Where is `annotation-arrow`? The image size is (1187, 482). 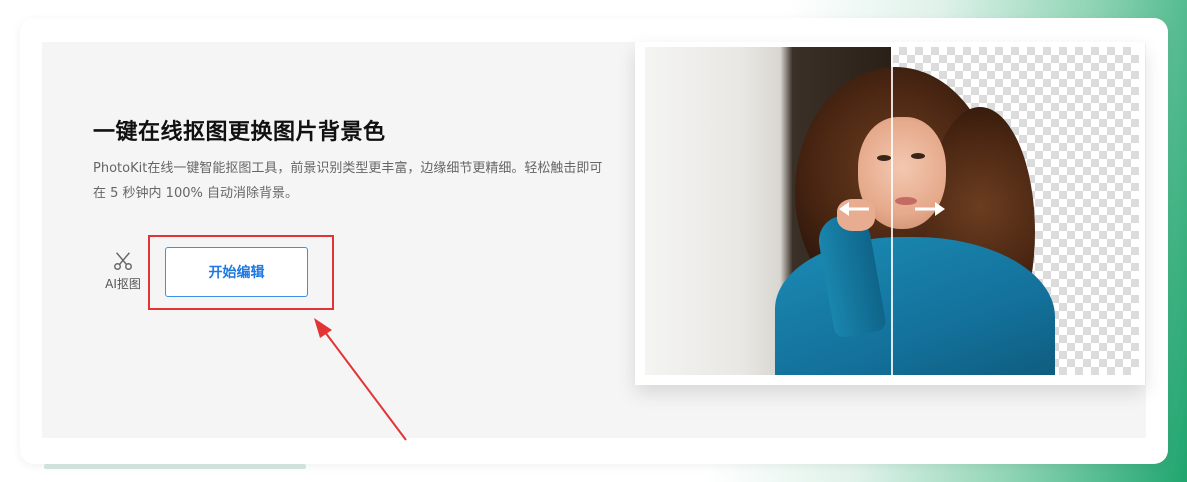 annotation-arrow is located at coordinates (360, 379).